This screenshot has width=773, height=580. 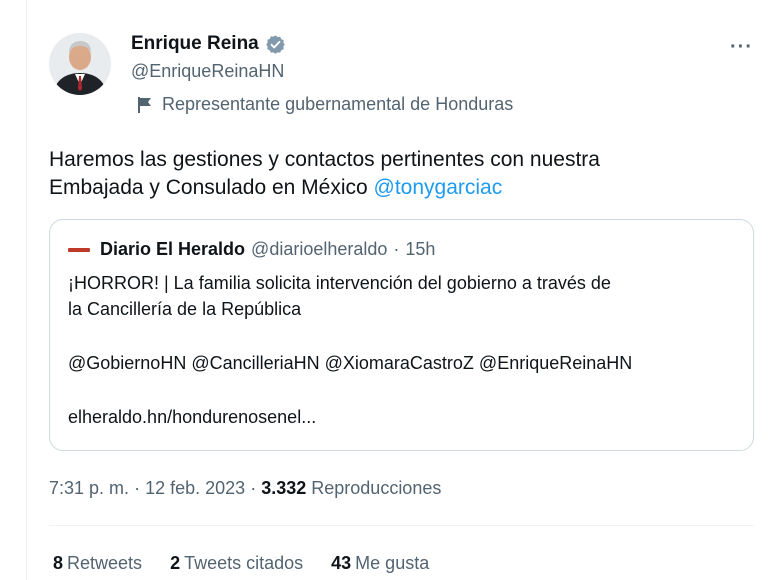 What do you see at coordinates (211, 187) in the screenshot?
I see `tweet-text-line2: Embajada y Consulado en México` at bounding box center [211, 187].